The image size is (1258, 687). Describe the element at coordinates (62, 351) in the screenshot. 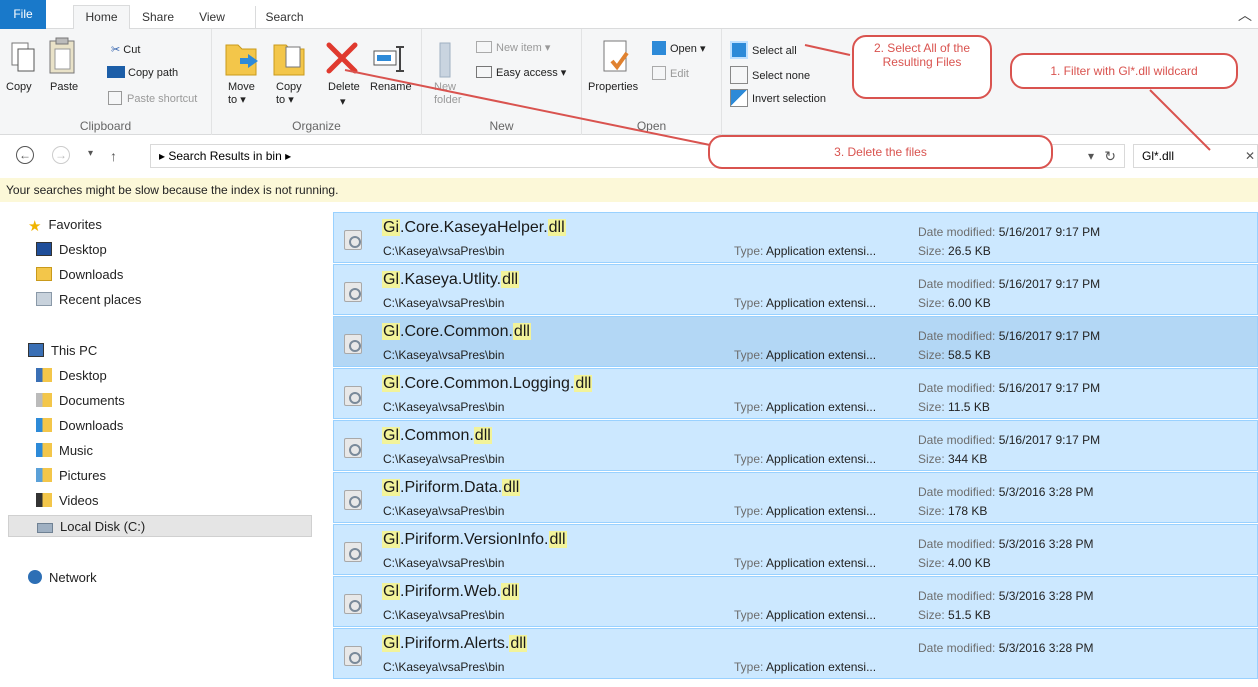

I see `nav-this-pc: This PC` at that location.